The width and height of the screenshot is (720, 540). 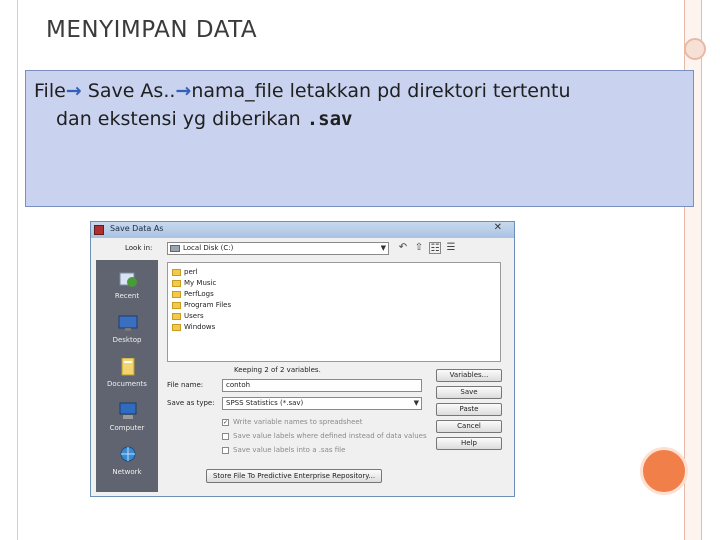 What do you see at coordinates (225, 422) in the screenshot?
I see `checkbox-box: ✓` at bounding box center [225, 422].